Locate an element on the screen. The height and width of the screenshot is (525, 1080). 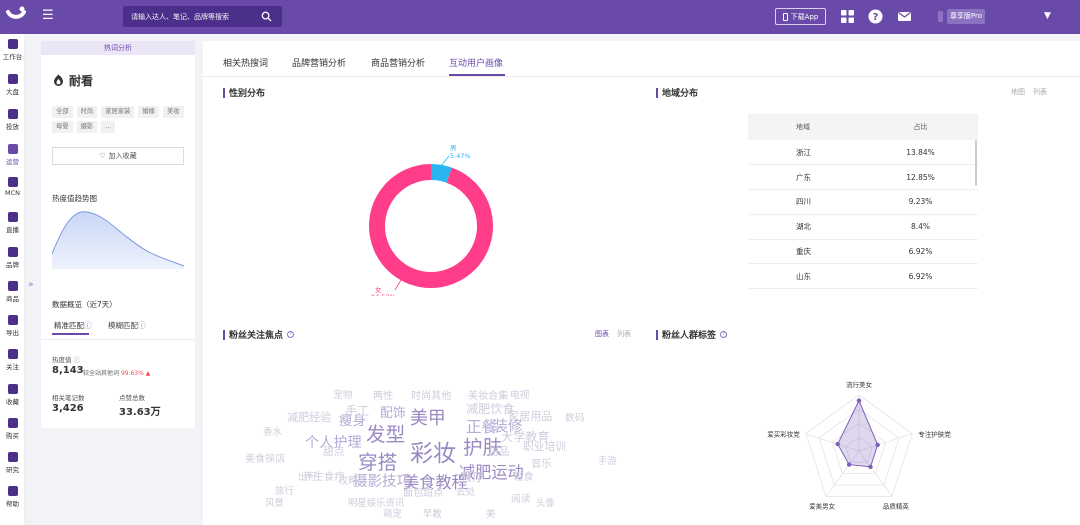
word-cloud-term: 音乐 is located at coordinates (541, 463).